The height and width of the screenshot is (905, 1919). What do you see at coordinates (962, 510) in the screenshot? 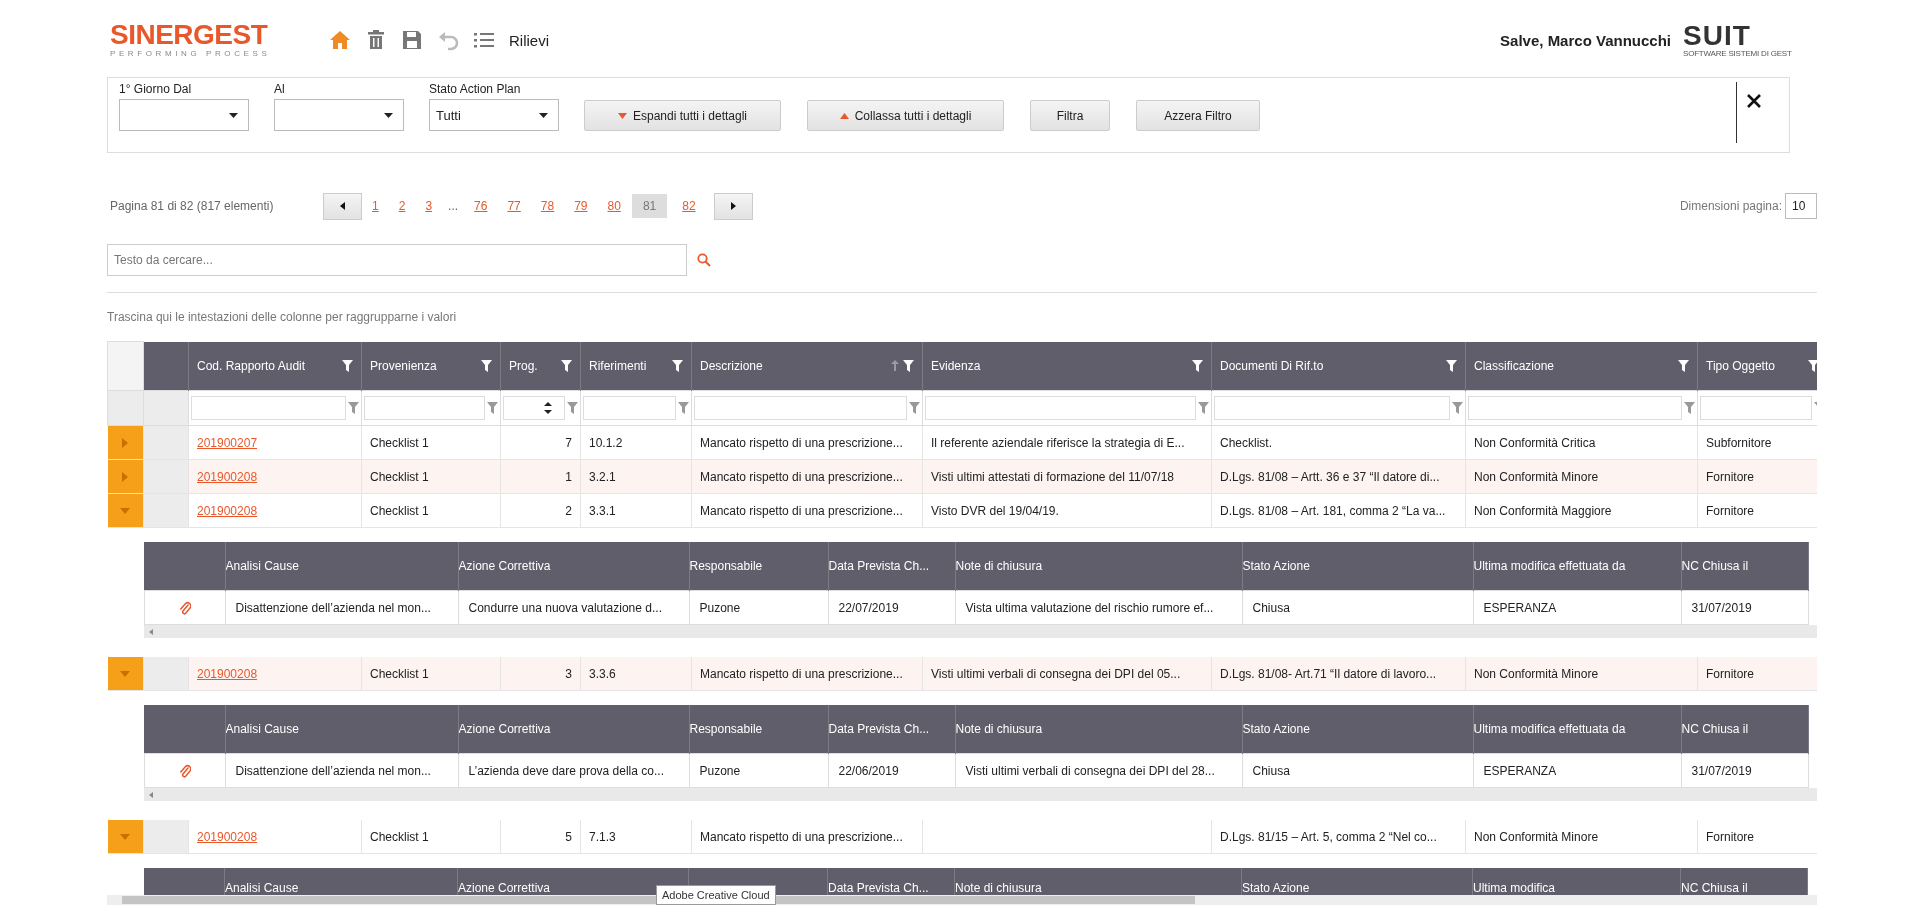
I see `table-row: 201900208 Checklist 1 2 3.3.1 Mancato rispetto di una prescrizione... Visto DVR del 19/04/19. D.Lgs. 81/08 – Art. 181, comma 2 “La va... Non Conformità Maggiore Fornitore` at bounding box center [962, 510].